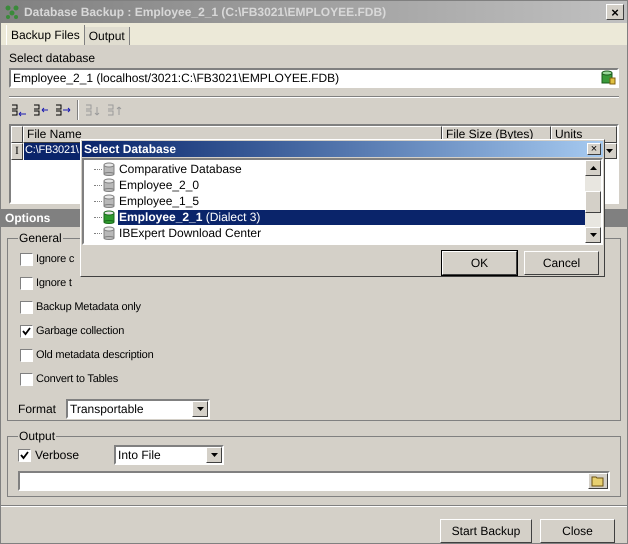 The width and height of the screenshot is (628, 544). I want to click on list-item: Employee_1_5, so click(351, 201).